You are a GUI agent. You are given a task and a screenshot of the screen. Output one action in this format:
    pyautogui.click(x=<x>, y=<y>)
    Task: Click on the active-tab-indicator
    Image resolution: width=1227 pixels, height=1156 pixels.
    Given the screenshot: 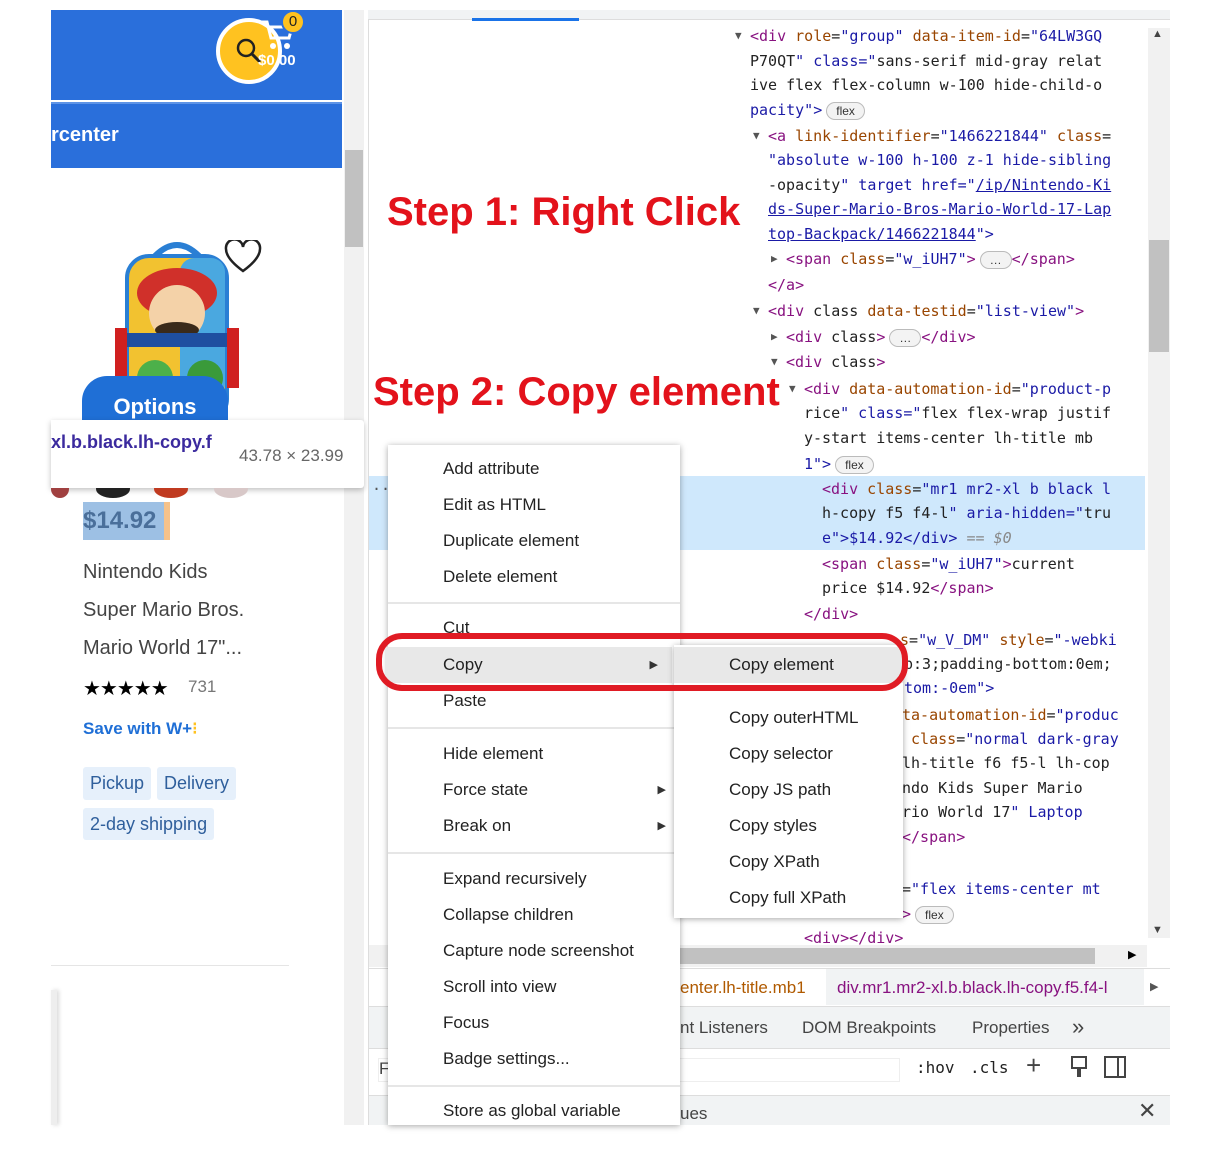 What is the action you would take?
    pyautogui.click(x=525, y=19)
    